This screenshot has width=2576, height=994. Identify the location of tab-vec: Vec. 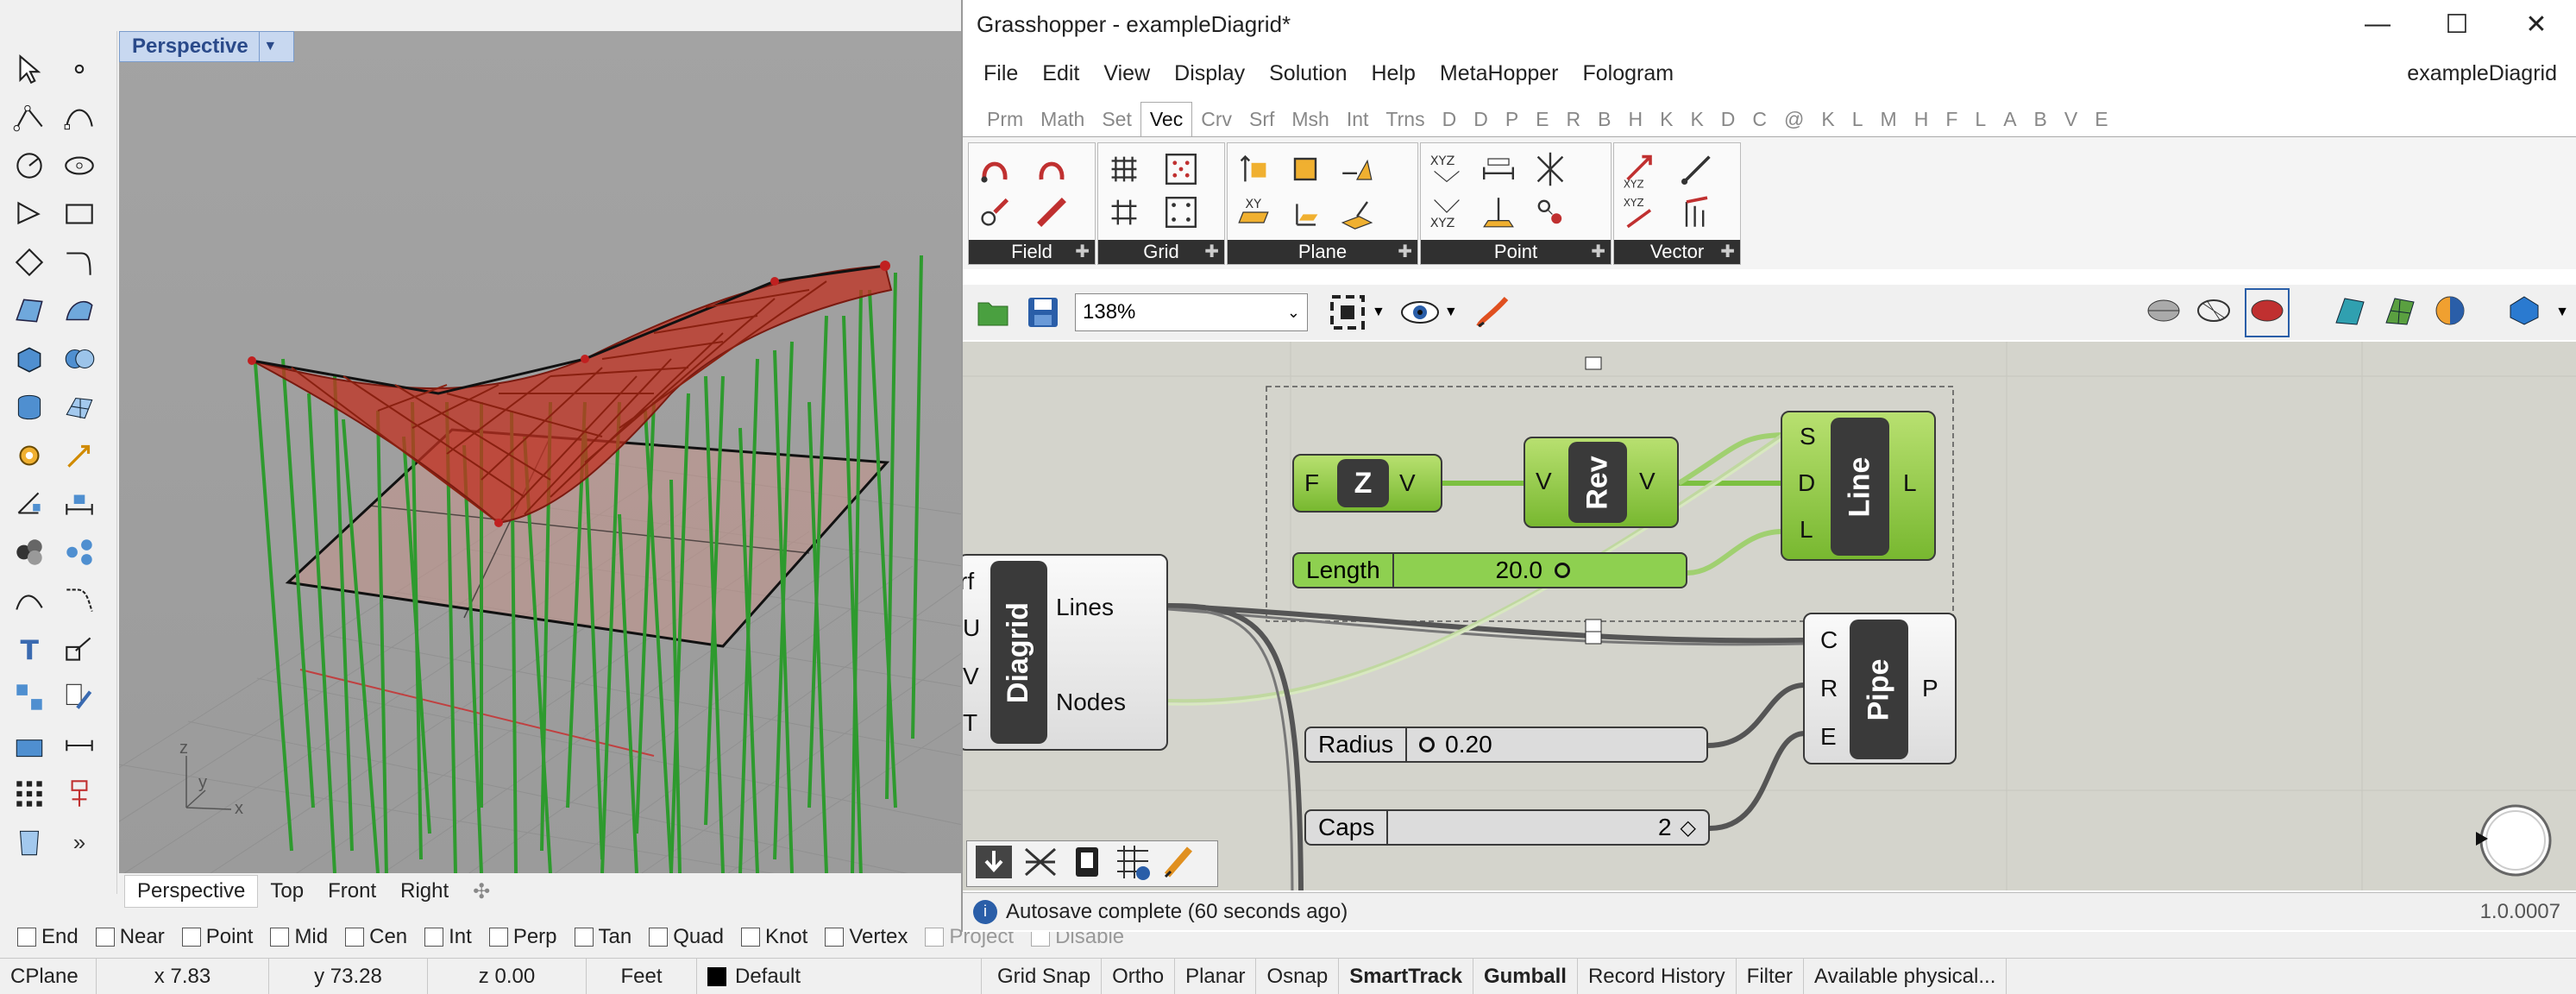
(1166, 119).